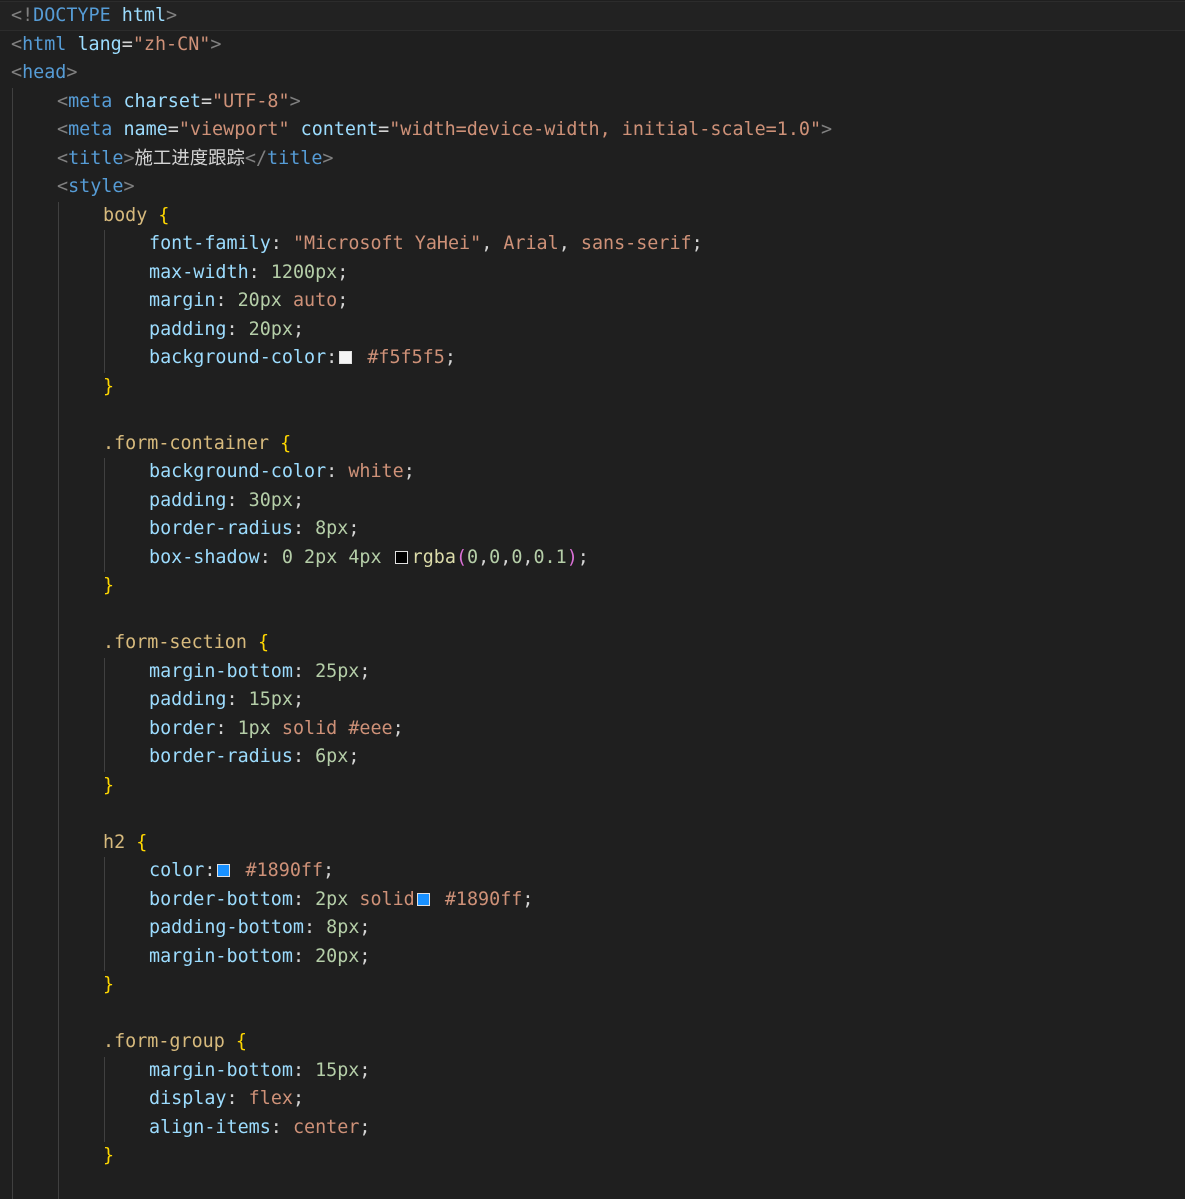 Image resolution: width=1185 pixels, height=1199 pixels. I want to click on code-line: padding: 20px;, so click(592, 330).